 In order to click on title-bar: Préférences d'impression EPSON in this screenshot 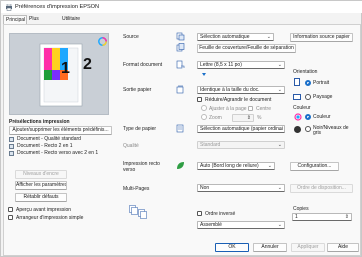, I will do `click(181, 7)`.